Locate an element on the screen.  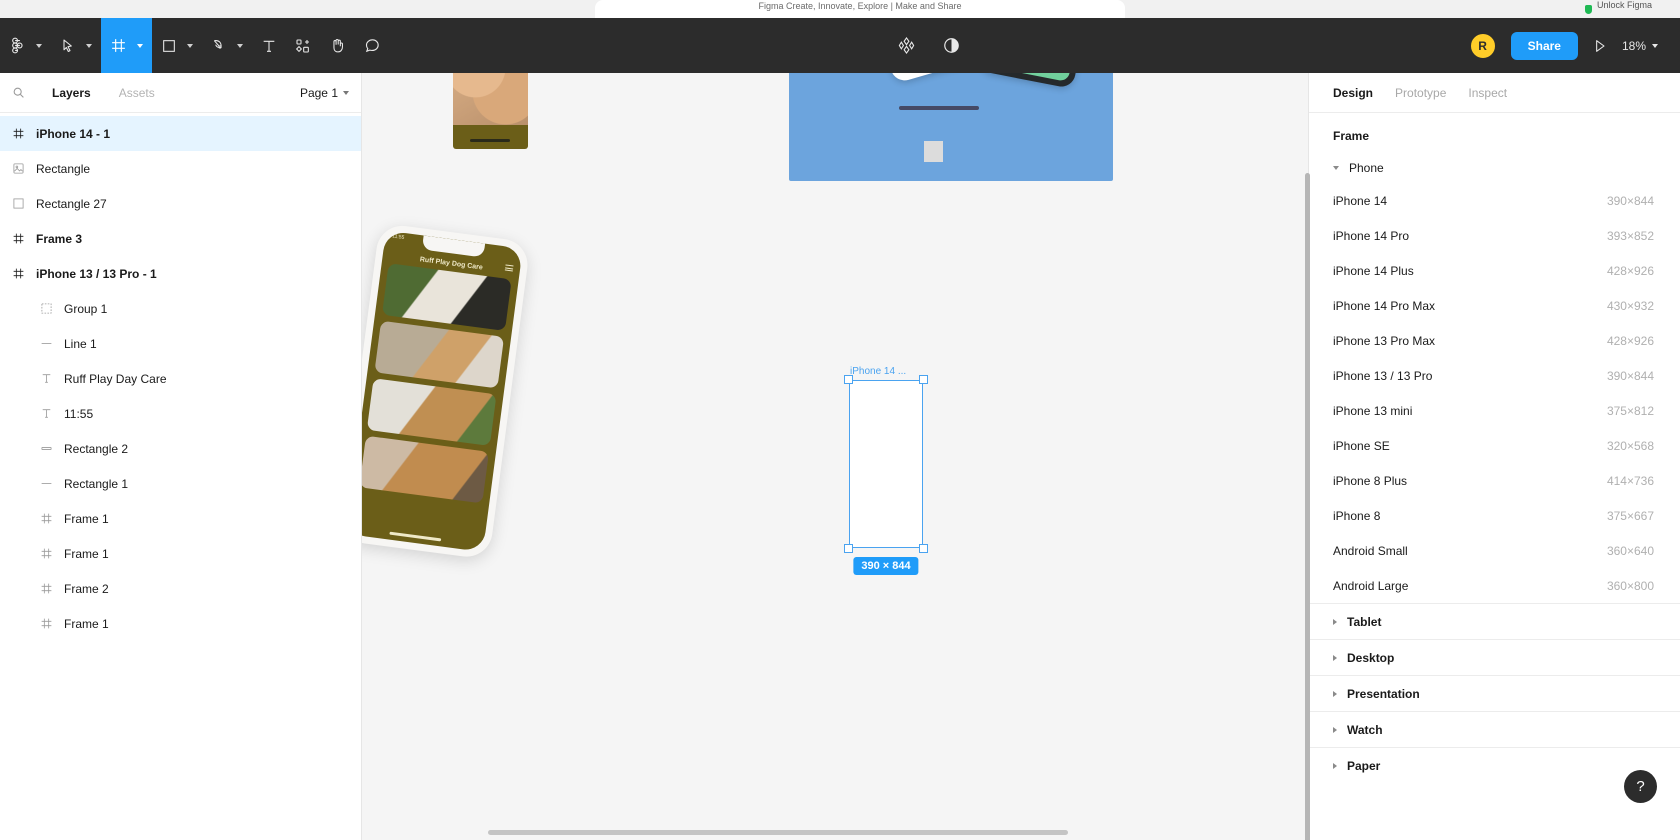
layer-row: Frame 2 is located at coordinates (180, 588).